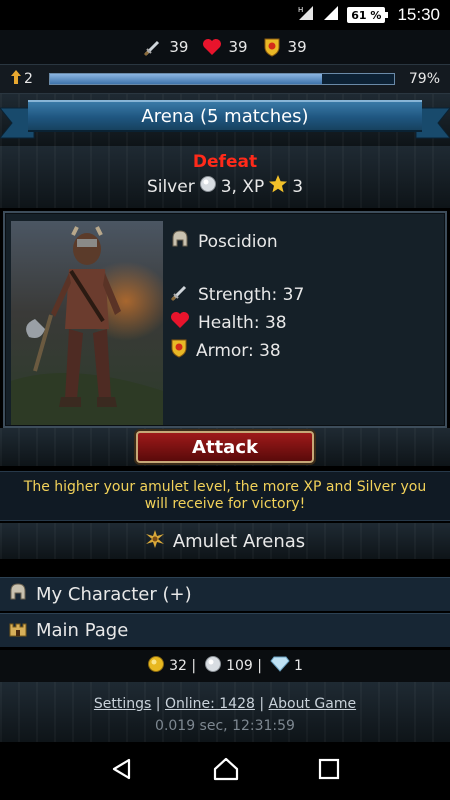  Describe the element at coordinates (18, 630) in the screenshot. I see `castle-icon` at that location.